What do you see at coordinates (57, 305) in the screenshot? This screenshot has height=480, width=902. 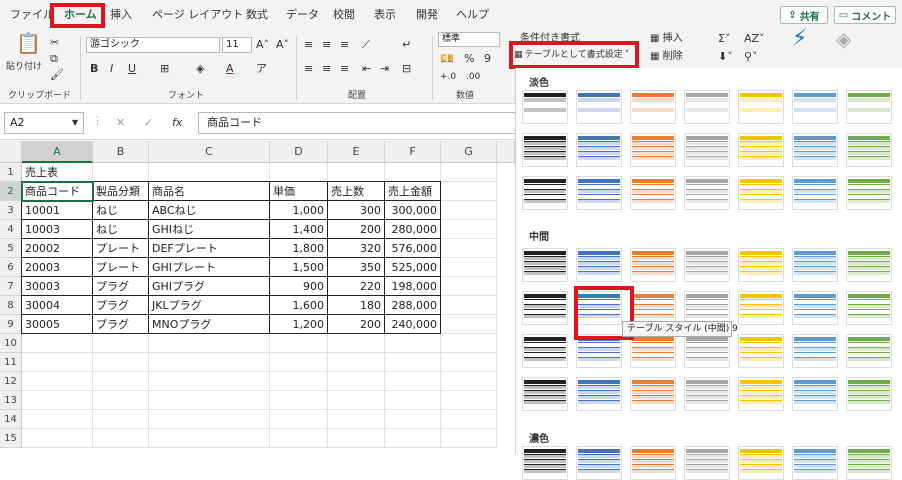 I see `data-cell: 30004` at bounding box center [57, 305].